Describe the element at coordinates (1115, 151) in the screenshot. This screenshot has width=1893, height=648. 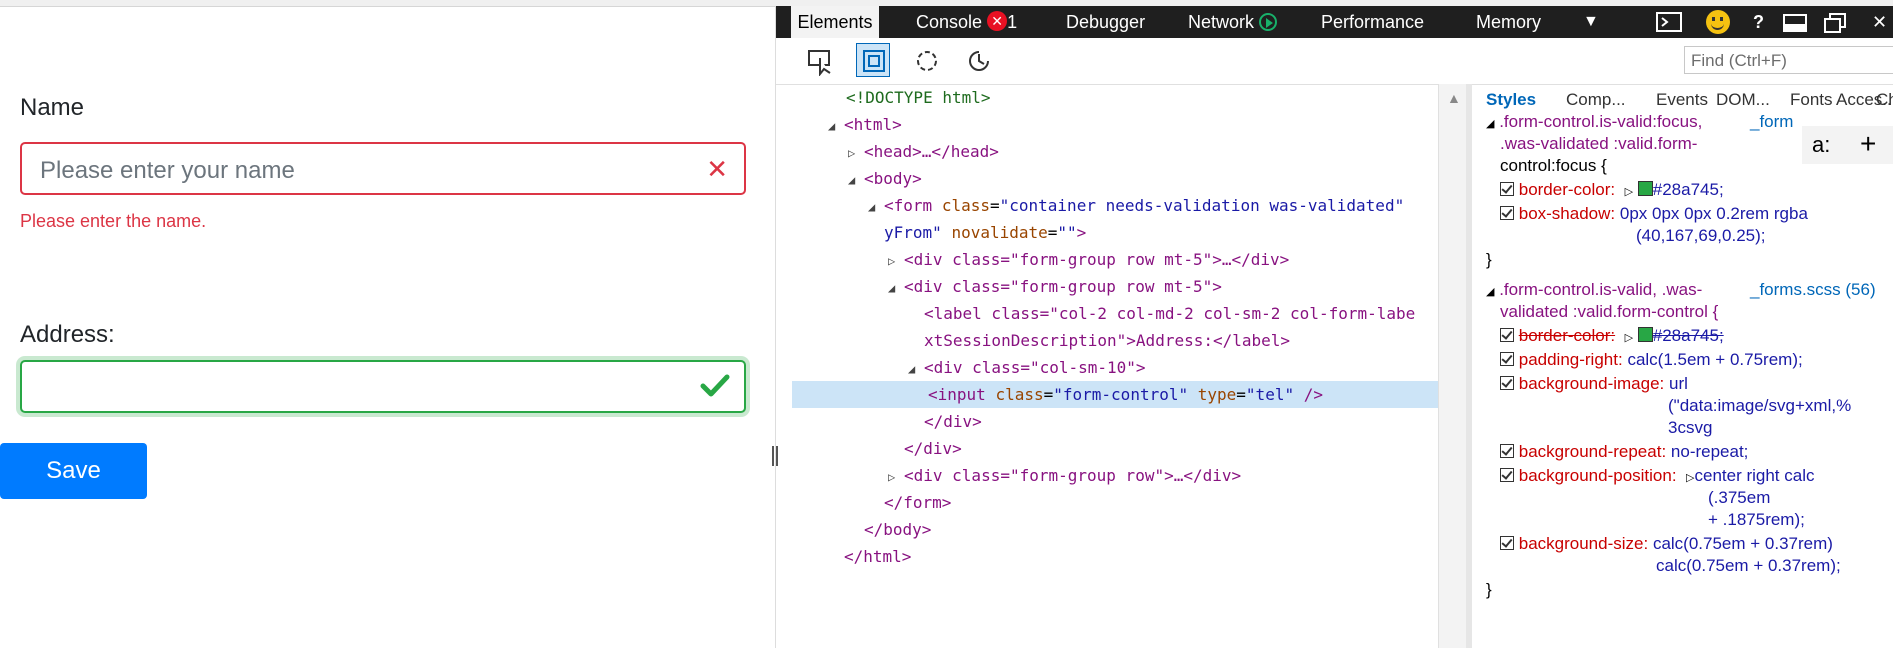
I see `dom-node-head: ▷ <head>…</head>` at that location.